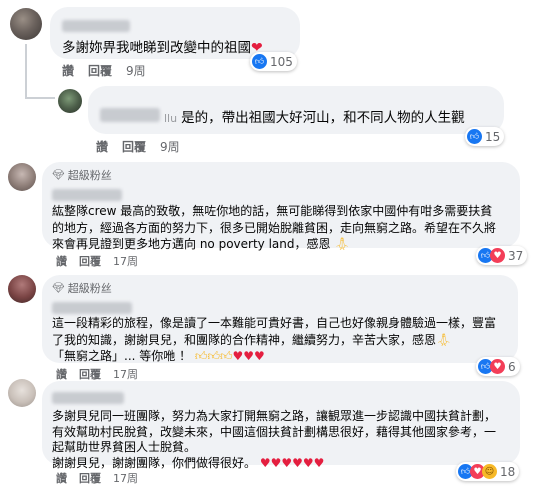  Describe the element at coordinates (508, 471) in the screenshot. I see `reaction-count: 18` at that location.